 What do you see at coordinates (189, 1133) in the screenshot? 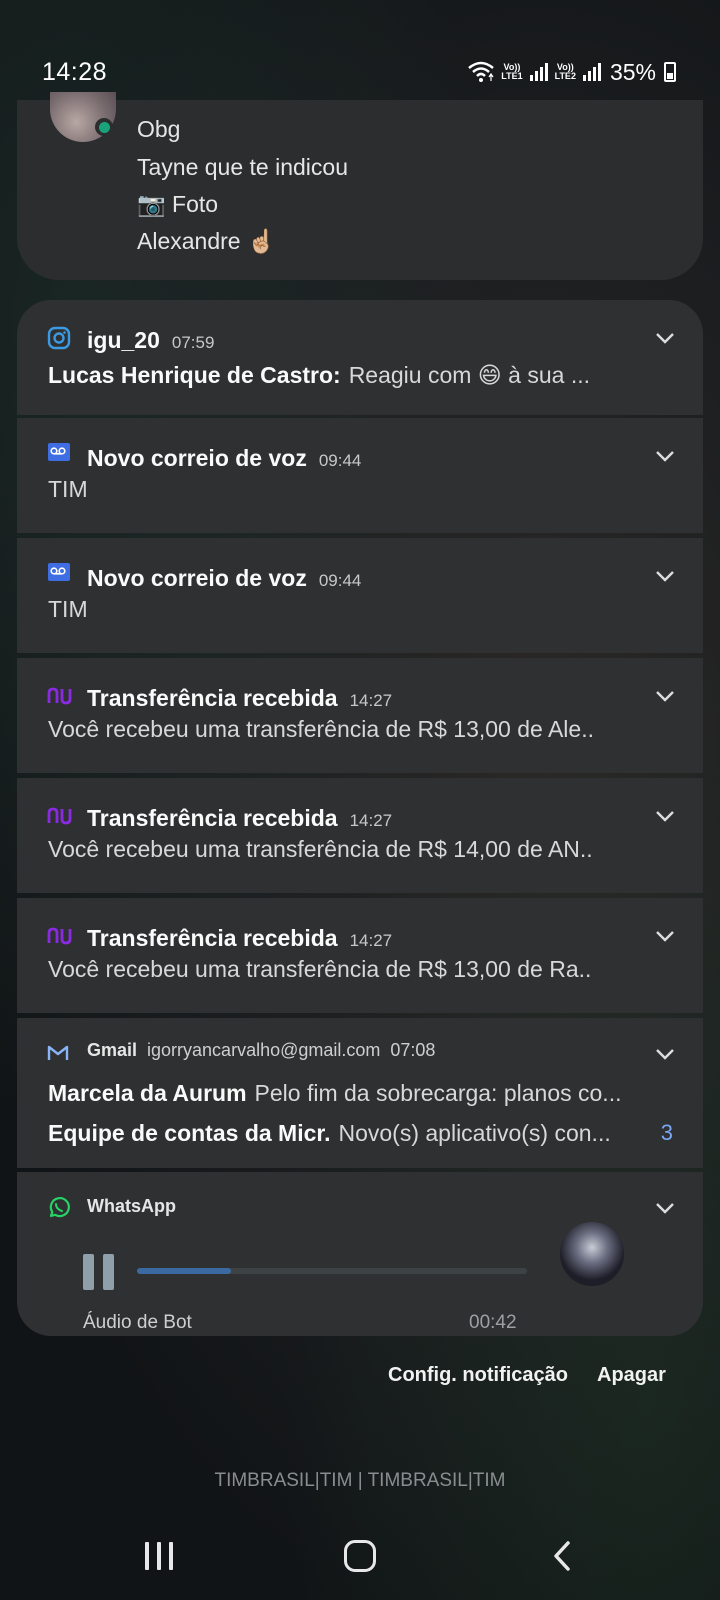
I see `sender-name: Equipe de contas da Micr.` at bounding box center [189, 1133].